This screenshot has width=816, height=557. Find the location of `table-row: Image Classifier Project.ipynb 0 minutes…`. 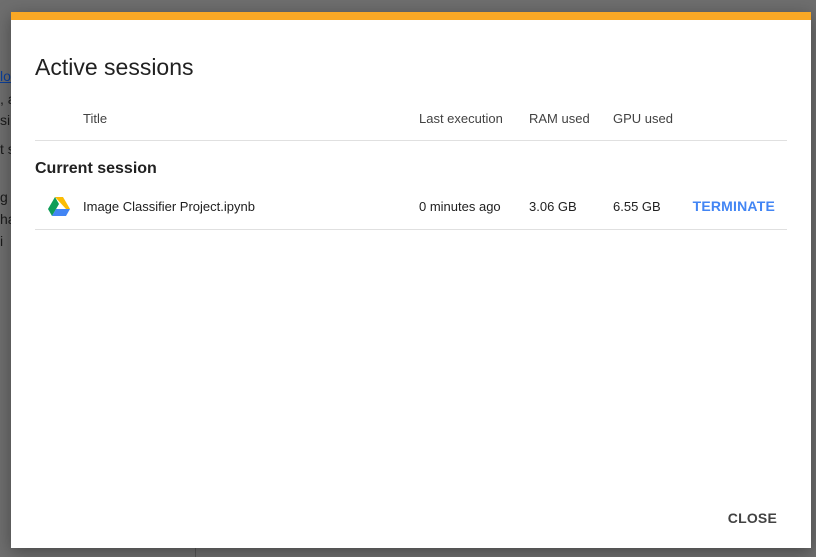

table-row: Image Classifier Project.ipynb 0 minutes… is located at coordinates (411, 207).